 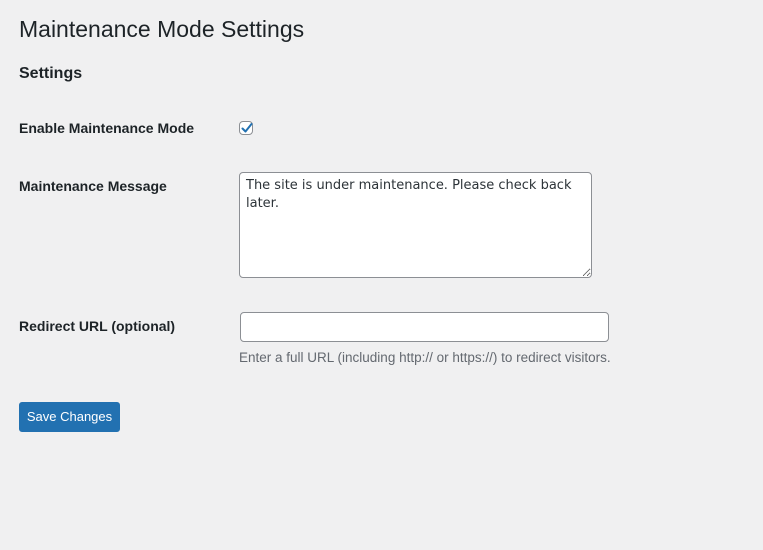 I want to click on checkmark-icon, so click(x=247, y=128).